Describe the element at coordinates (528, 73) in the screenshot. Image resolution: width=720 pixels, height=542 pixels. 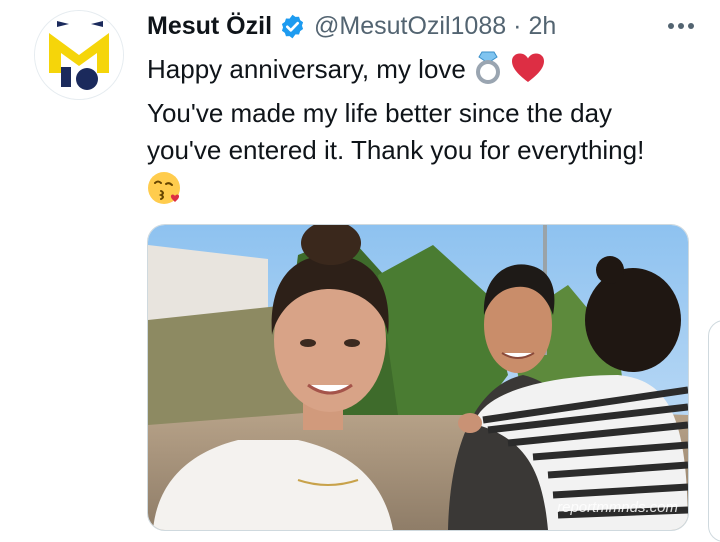
I see `red-heart-icon` at that location.